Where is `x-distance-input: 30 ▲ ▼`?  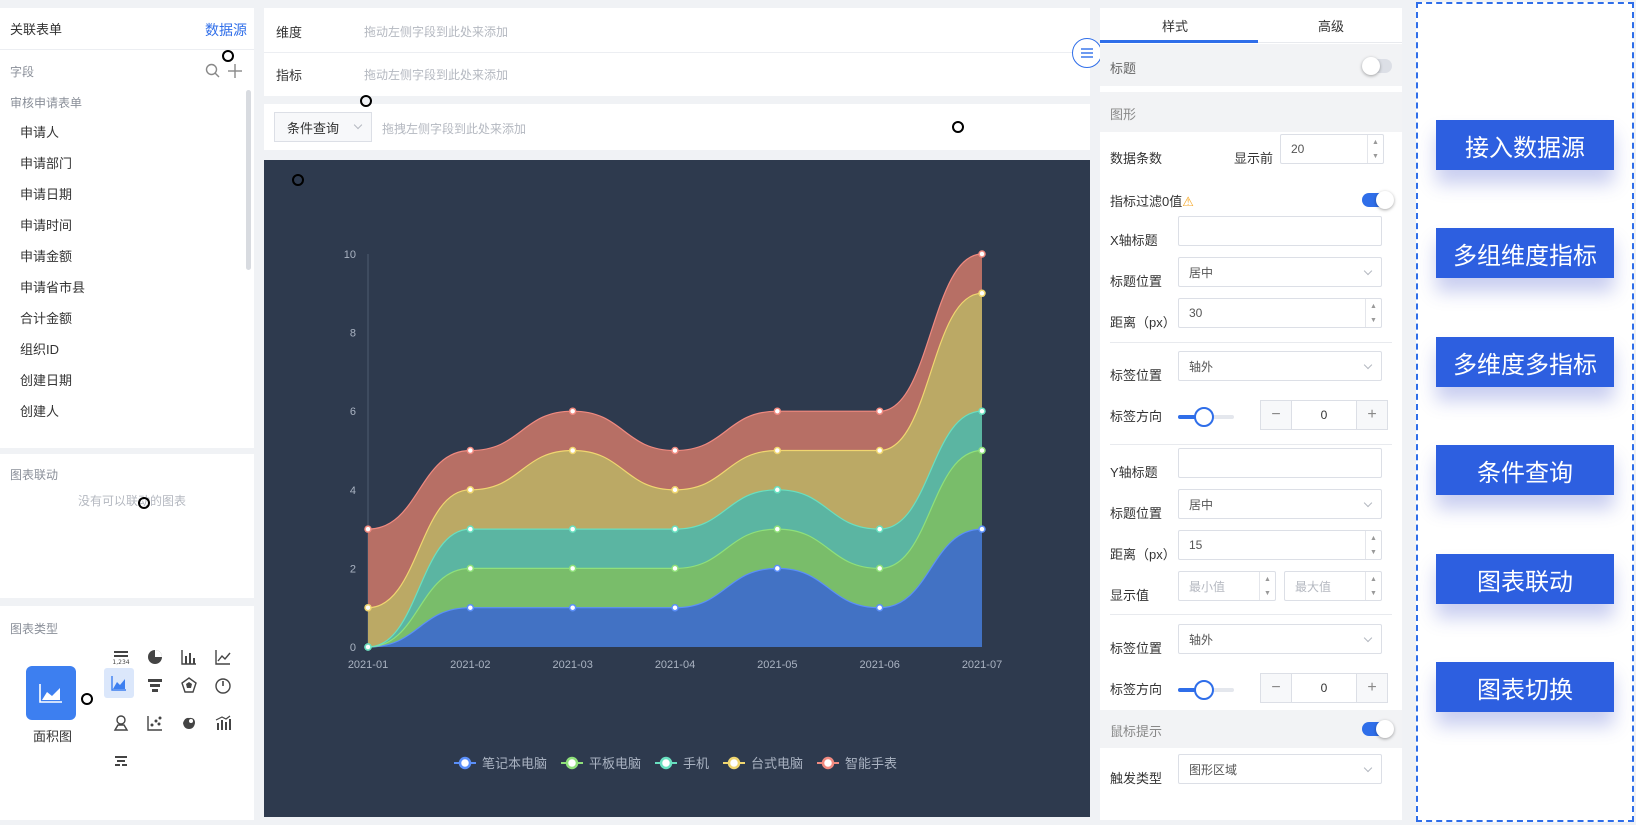 x-distance-input: 30 ▲ ▼ is located at coordinates (1280, 313).